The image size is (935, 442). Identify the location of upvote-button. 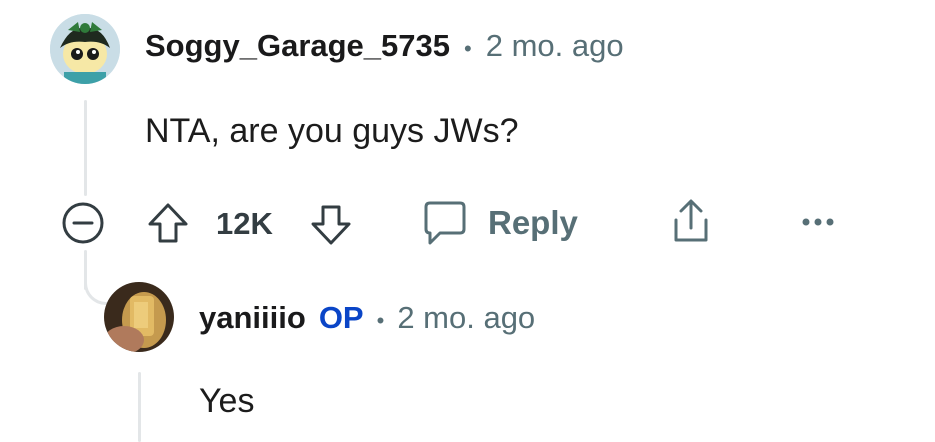
(168, 223).